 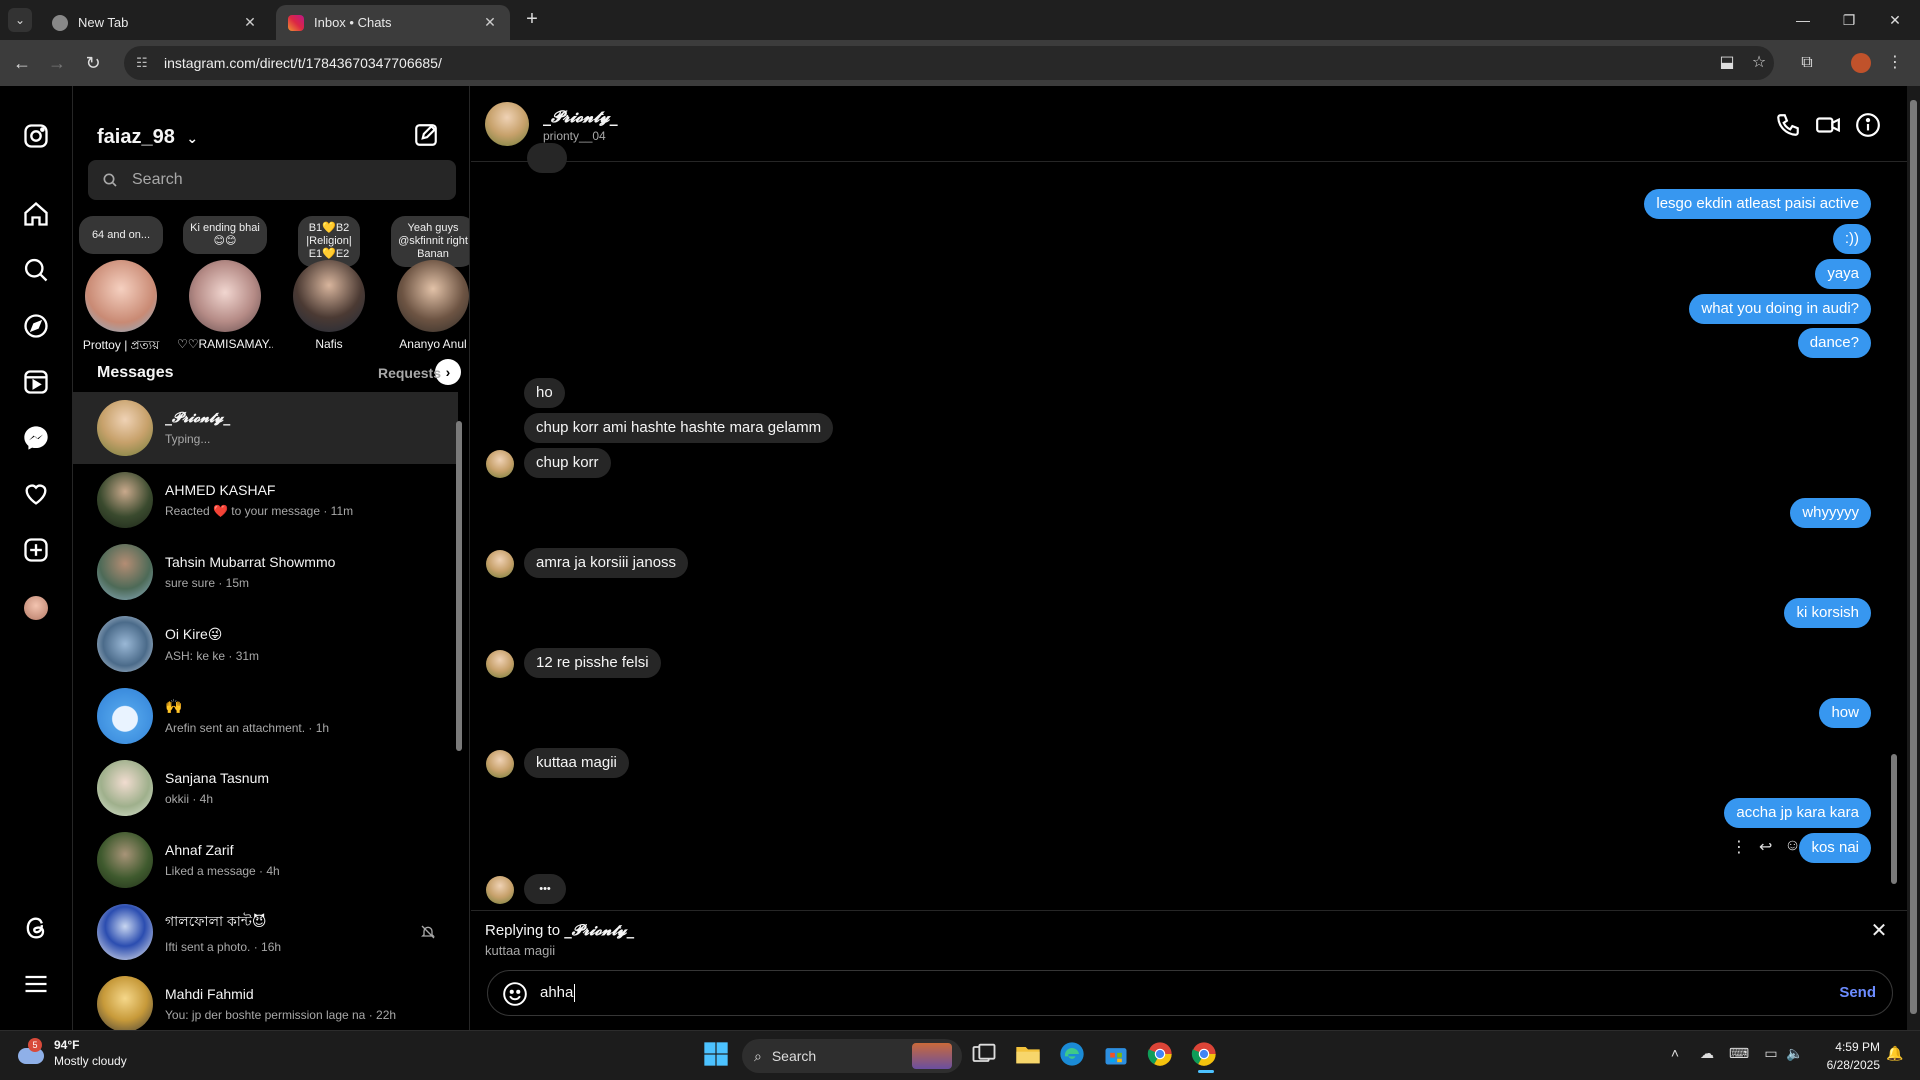 I want to click on notification-bell-icon: 🔔, so click(x=1895, y=1053).